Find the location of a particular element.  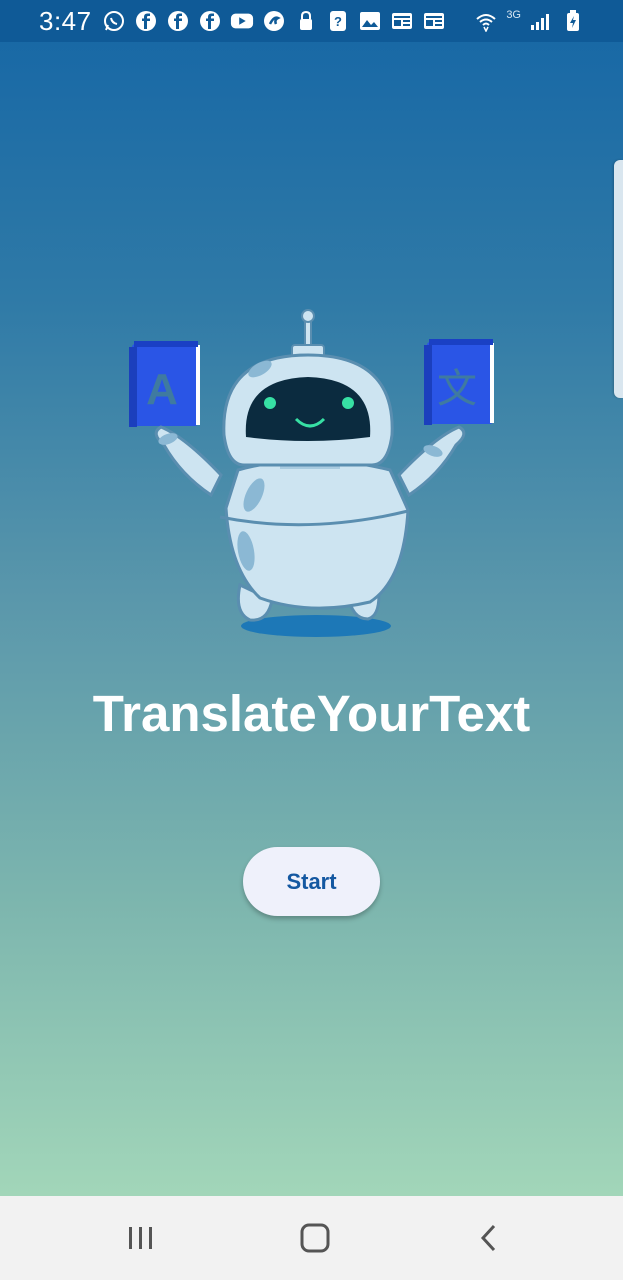

edge-panel-handle is located at coordinates (618, 279).